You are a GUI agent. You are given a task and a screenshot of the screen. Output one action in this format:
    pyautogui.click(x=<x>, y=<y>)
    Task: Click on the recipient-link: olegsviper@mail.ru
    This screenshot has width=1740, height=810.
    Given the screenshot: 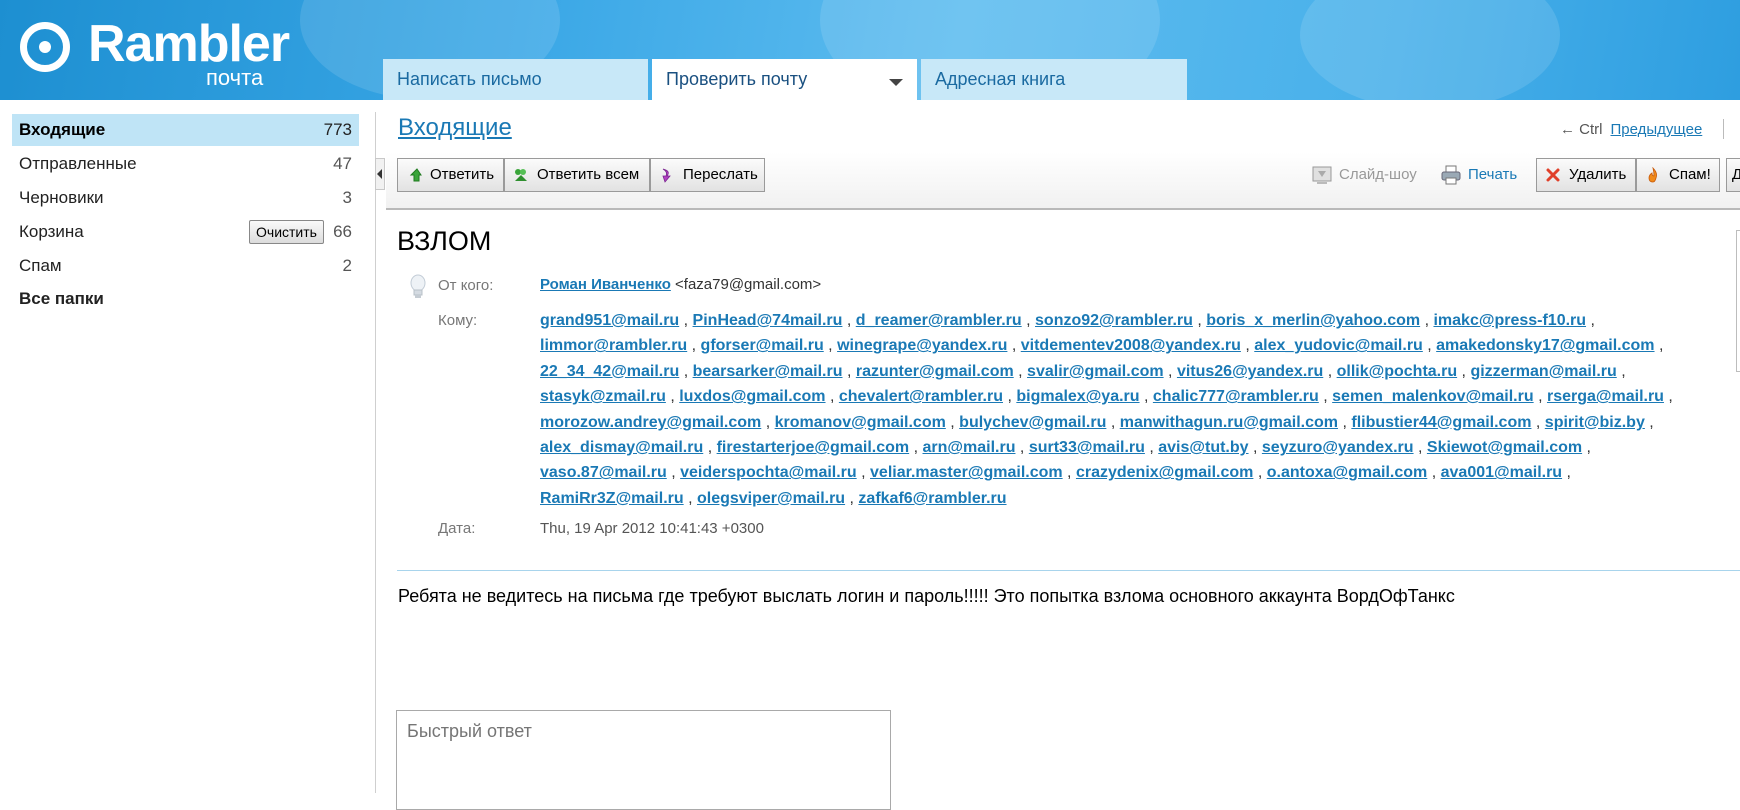 What is the action you would take?
    pyautogui.click(x=771, y=498)
    